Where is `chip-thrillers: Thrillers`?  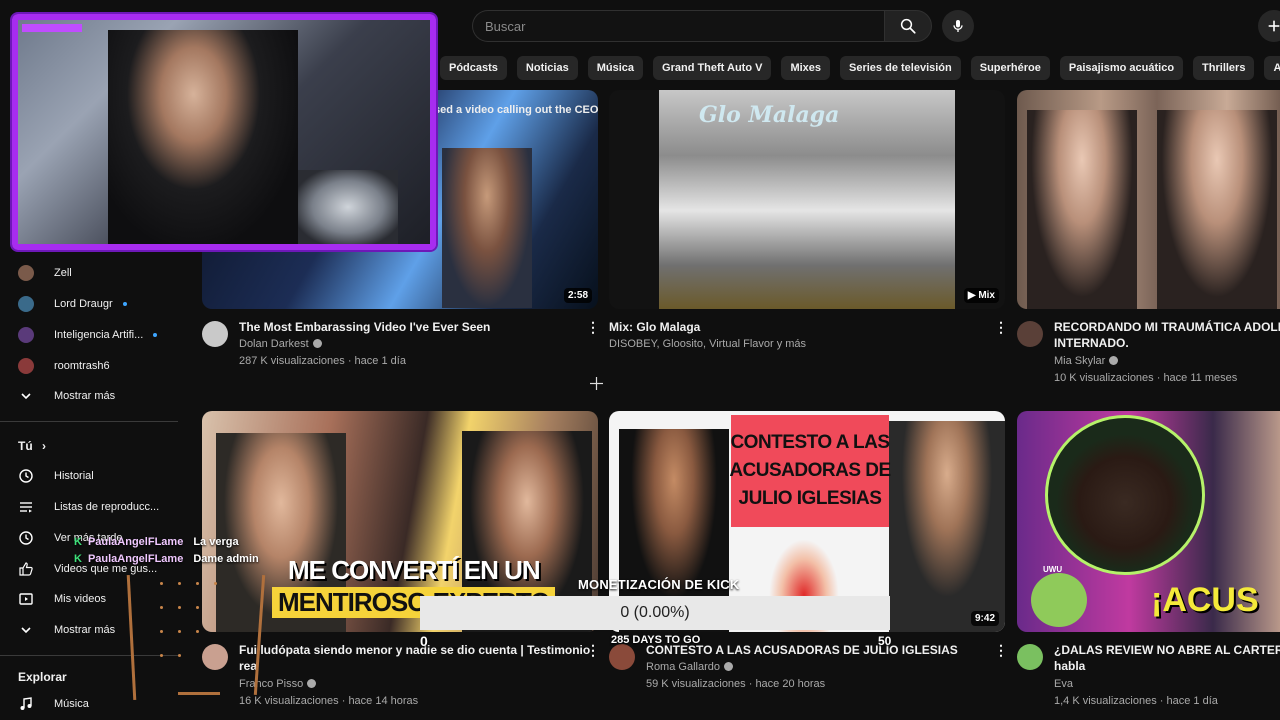
chip-thrillers: Thrillers is located at coordinates (1224, 68).